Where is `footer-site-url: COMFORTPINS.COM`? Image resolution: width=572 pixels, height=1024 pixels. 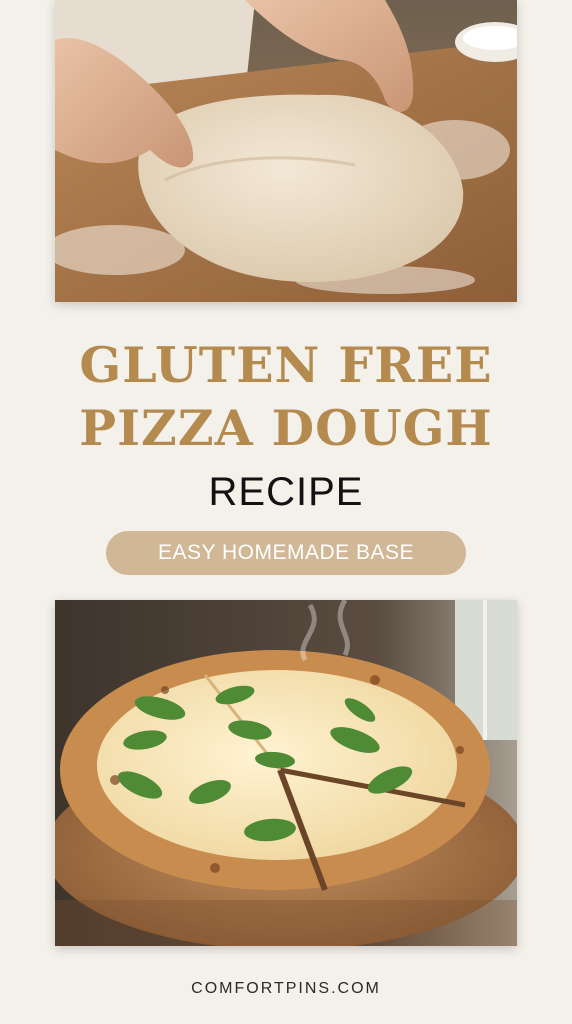 footer-site-url: COMFORTPINS.COM is located at coordinates (286, 988).